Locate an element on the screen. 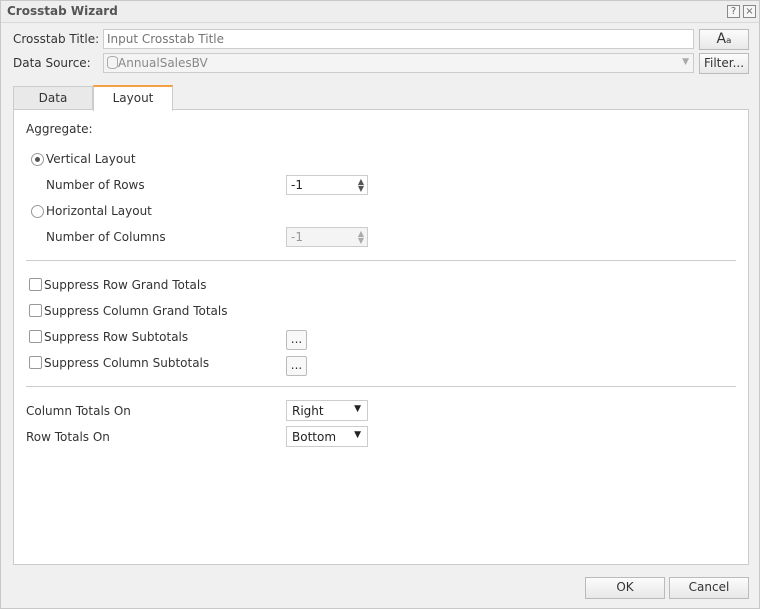 Image resolution: width=760 pixels, height=609 pixels. rows-stepper: -1 ▲ ▼ is located at coordinates (327, 185).